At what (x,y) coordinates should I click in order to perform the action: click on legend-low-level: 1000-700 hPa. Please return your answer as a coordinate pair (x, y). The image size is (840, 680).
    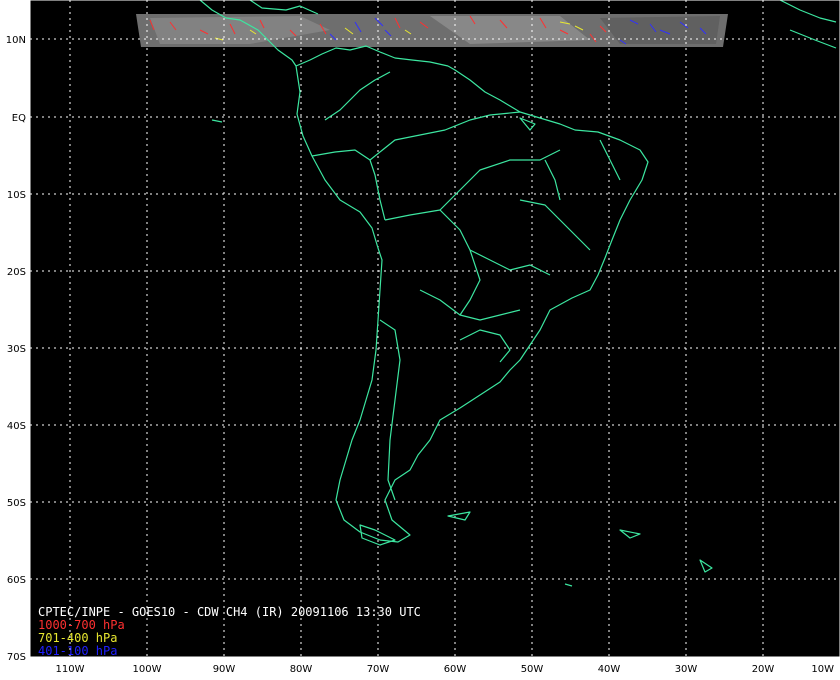
    Looking at the image, I should click on (81, 625).